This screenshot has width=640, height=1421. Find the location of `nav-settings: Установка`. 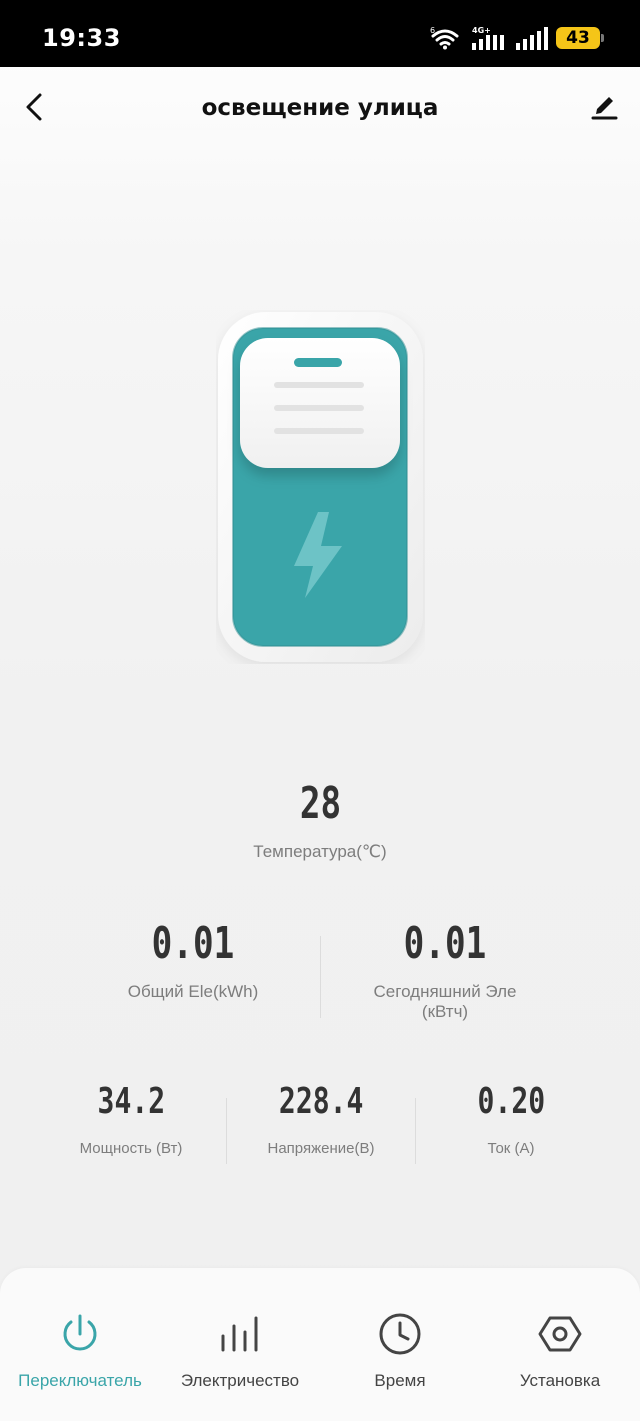

nav-settings: Установка is located at coordinates (560, 1350).